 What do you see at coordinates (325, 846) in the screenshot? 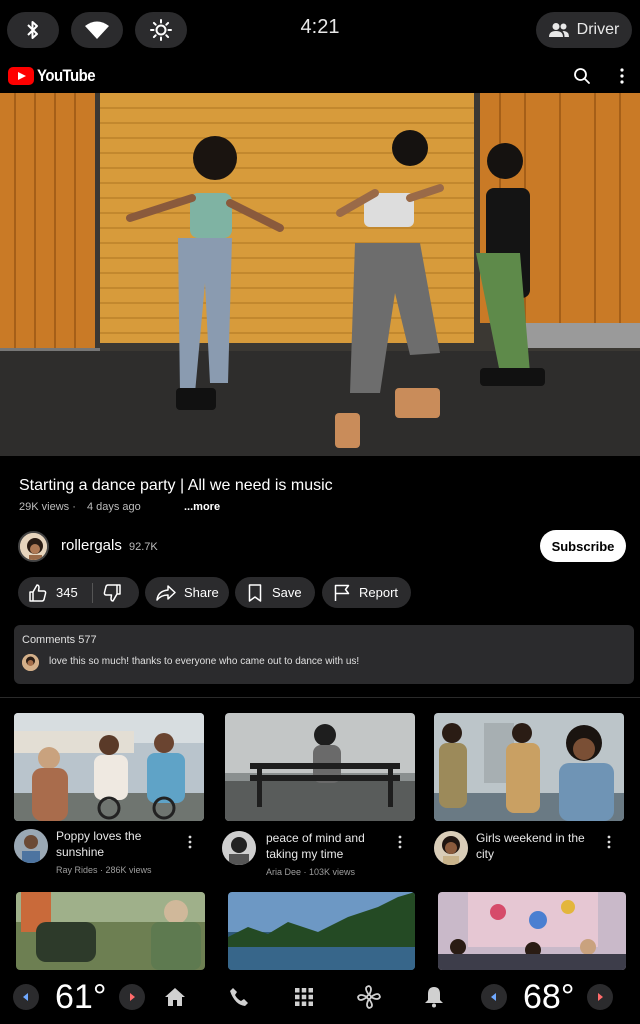
I see `video-card-title: peace of mind and taking my time` at bounding box center [325, 846].